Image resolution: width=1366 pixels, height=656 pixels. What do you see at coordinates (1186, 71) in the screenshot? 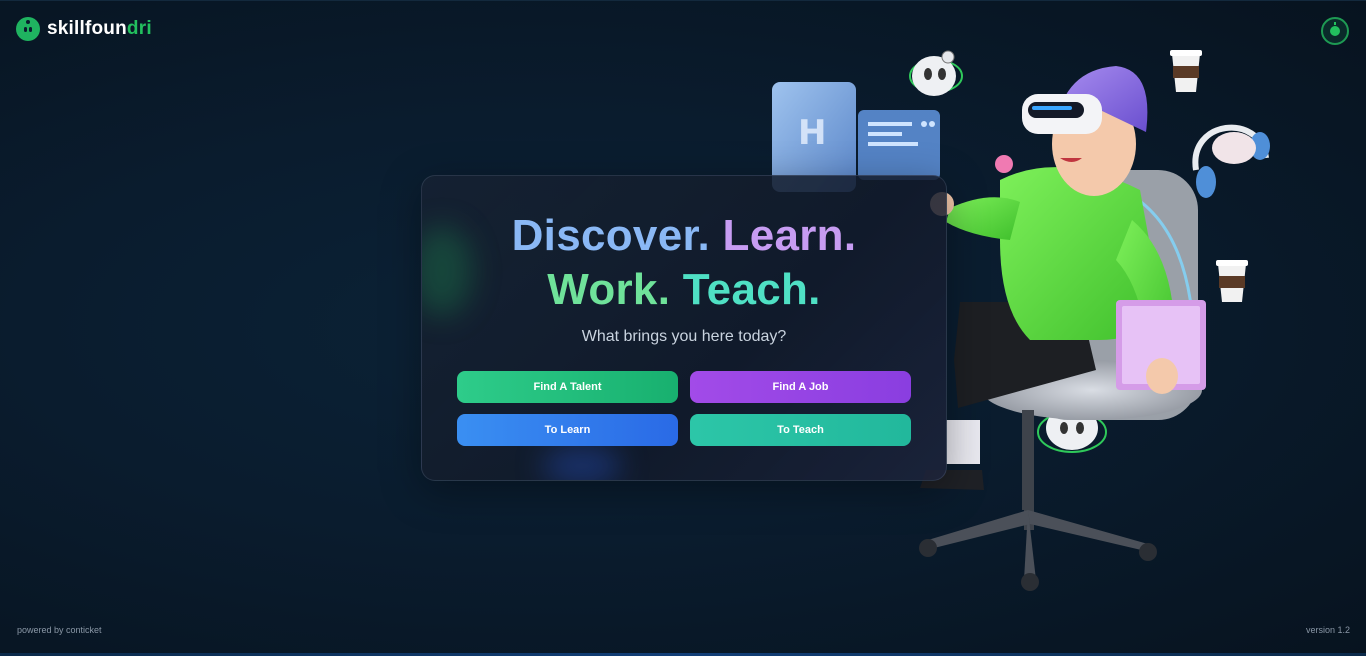
I see `coffee-cup-top` at bounding box center [1186, 71].